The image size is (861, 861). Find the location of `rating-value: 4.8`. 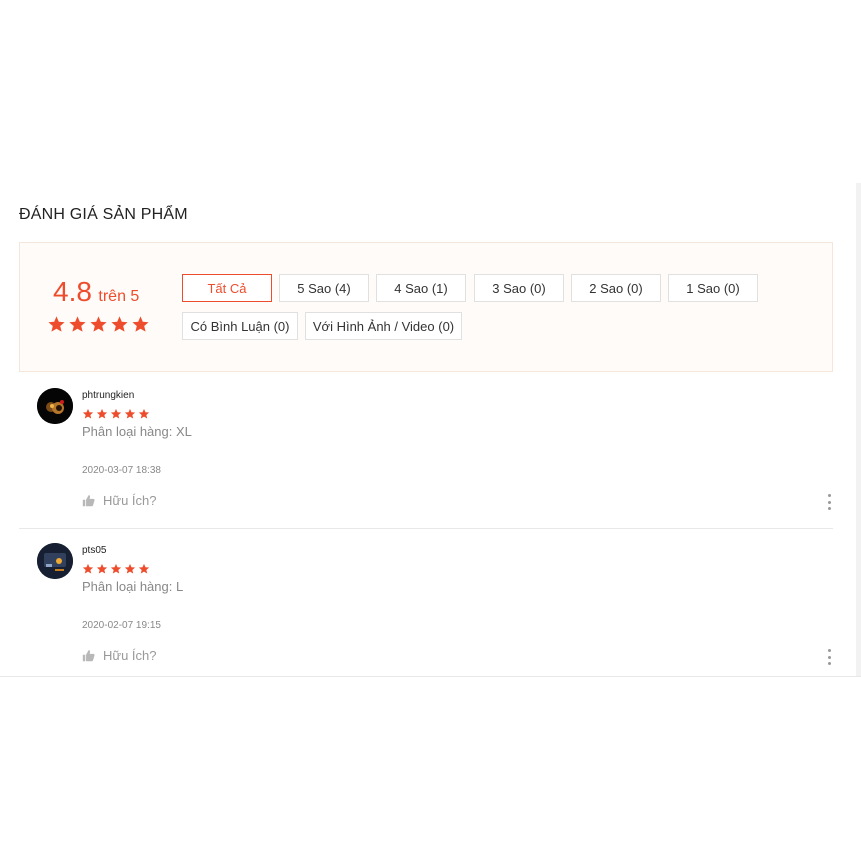

rating-value: 4.8 is located at coordinates (72, 291).